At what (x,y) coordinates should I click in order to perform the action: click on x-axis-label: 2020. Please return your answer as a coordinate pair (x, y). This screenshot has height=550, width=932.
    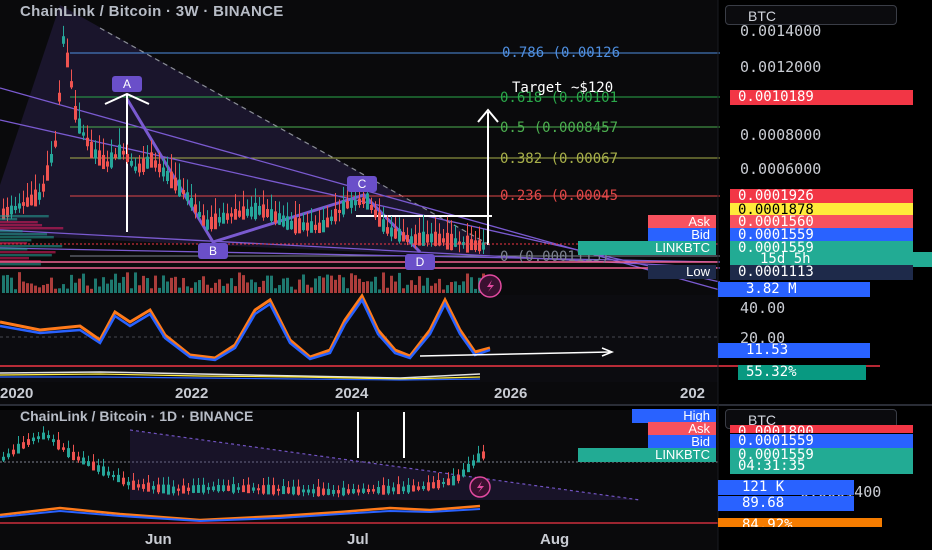
    Looking at the image, I should click on (17, 393).